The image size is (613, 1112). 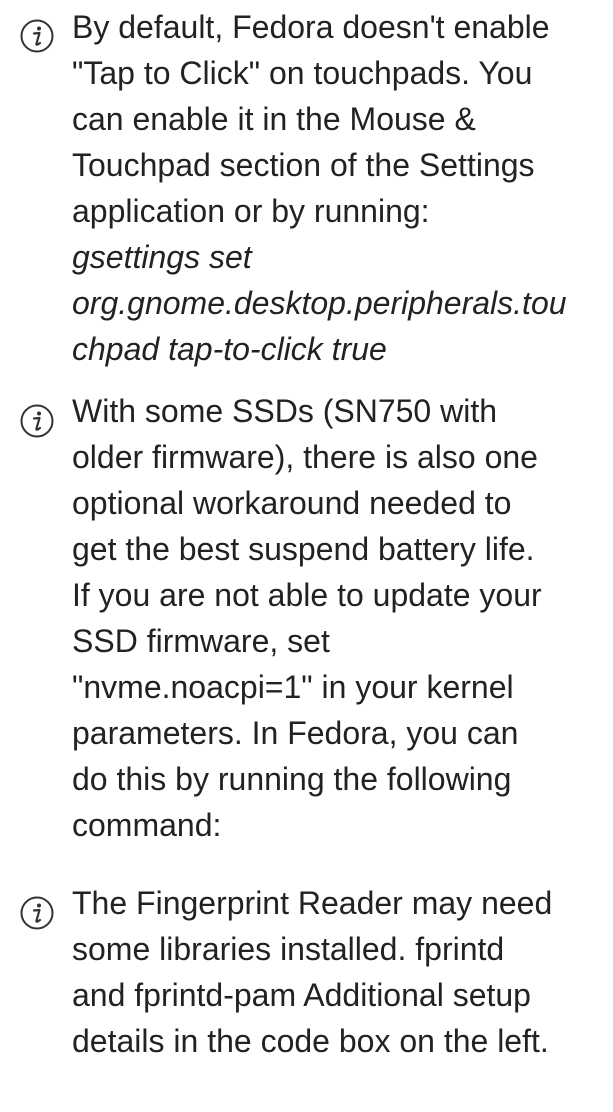 What do you see at coordinates (251, 211) in the screenshot?
I see `note-line: application or by running:` at bounding box center [251, 211].